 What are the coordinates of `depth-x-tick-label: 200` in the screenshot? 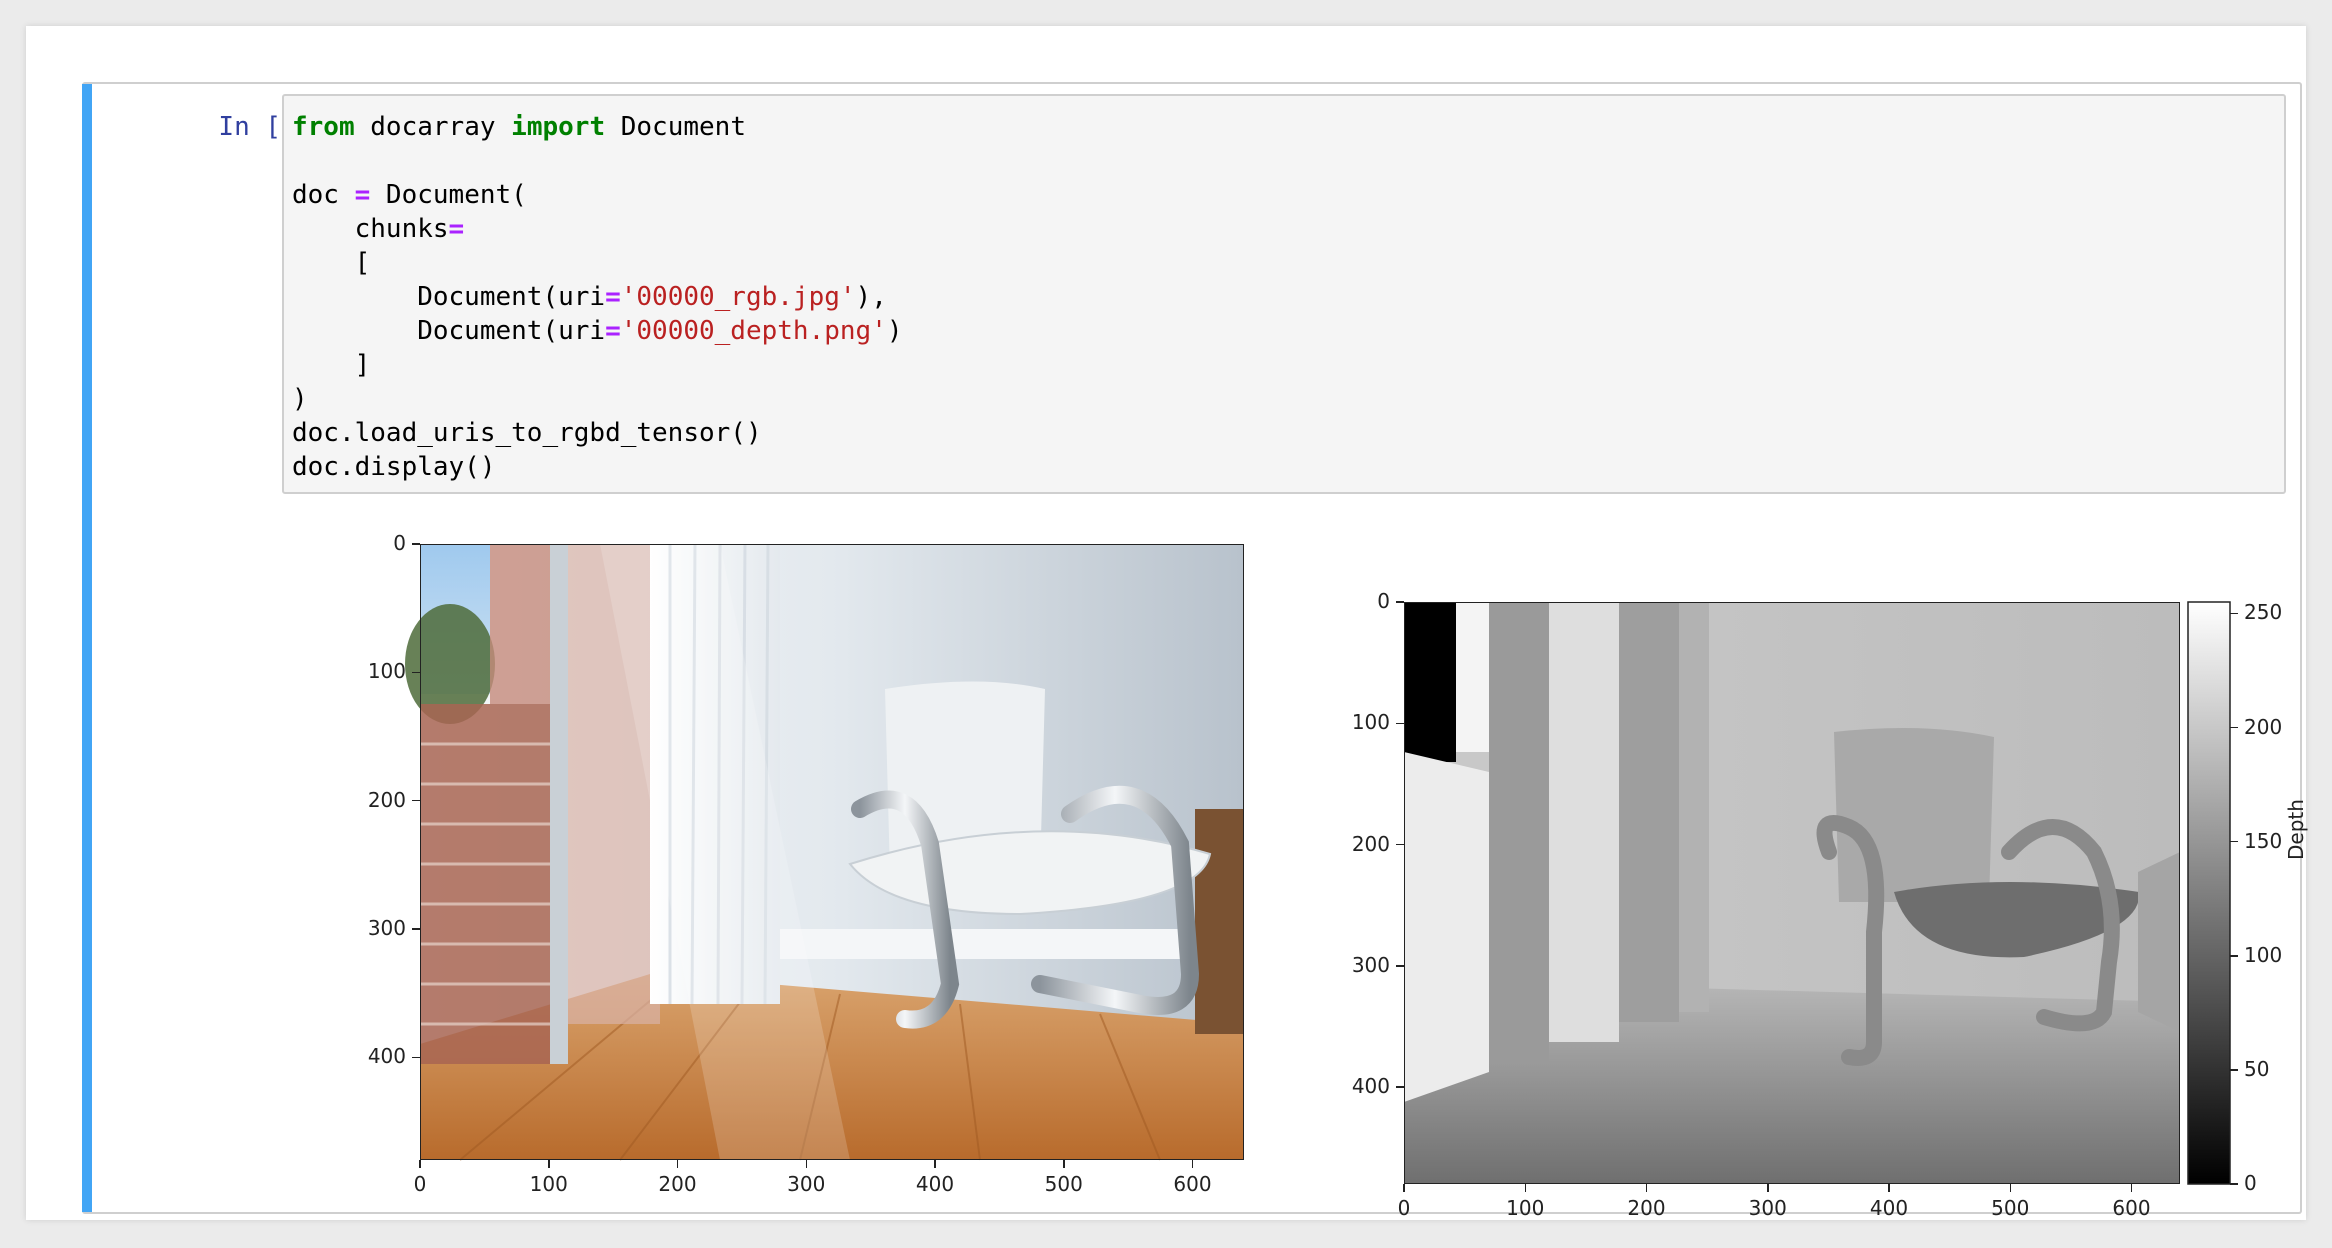 It's located at (1646, 1208).